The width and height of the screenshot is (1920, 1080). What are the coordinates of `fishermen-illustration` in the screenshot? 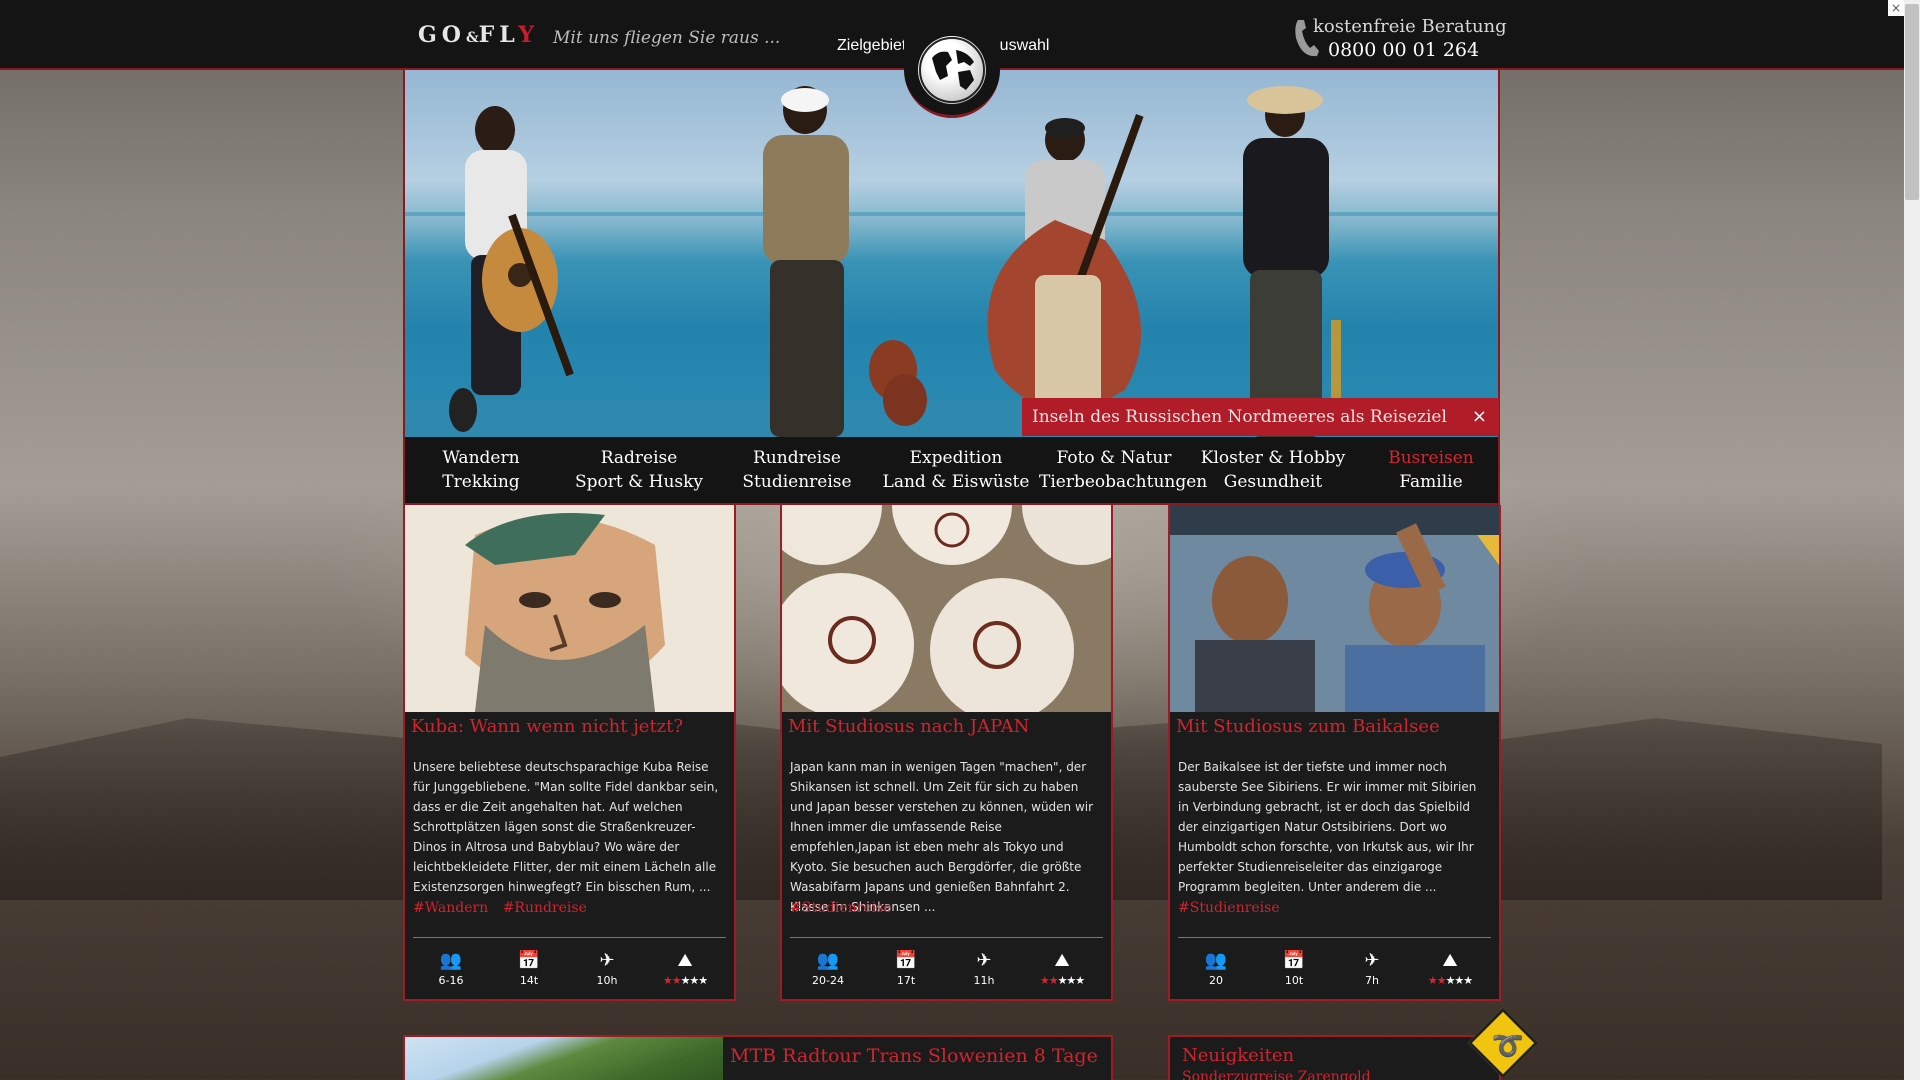 It's located at (1334, 608).